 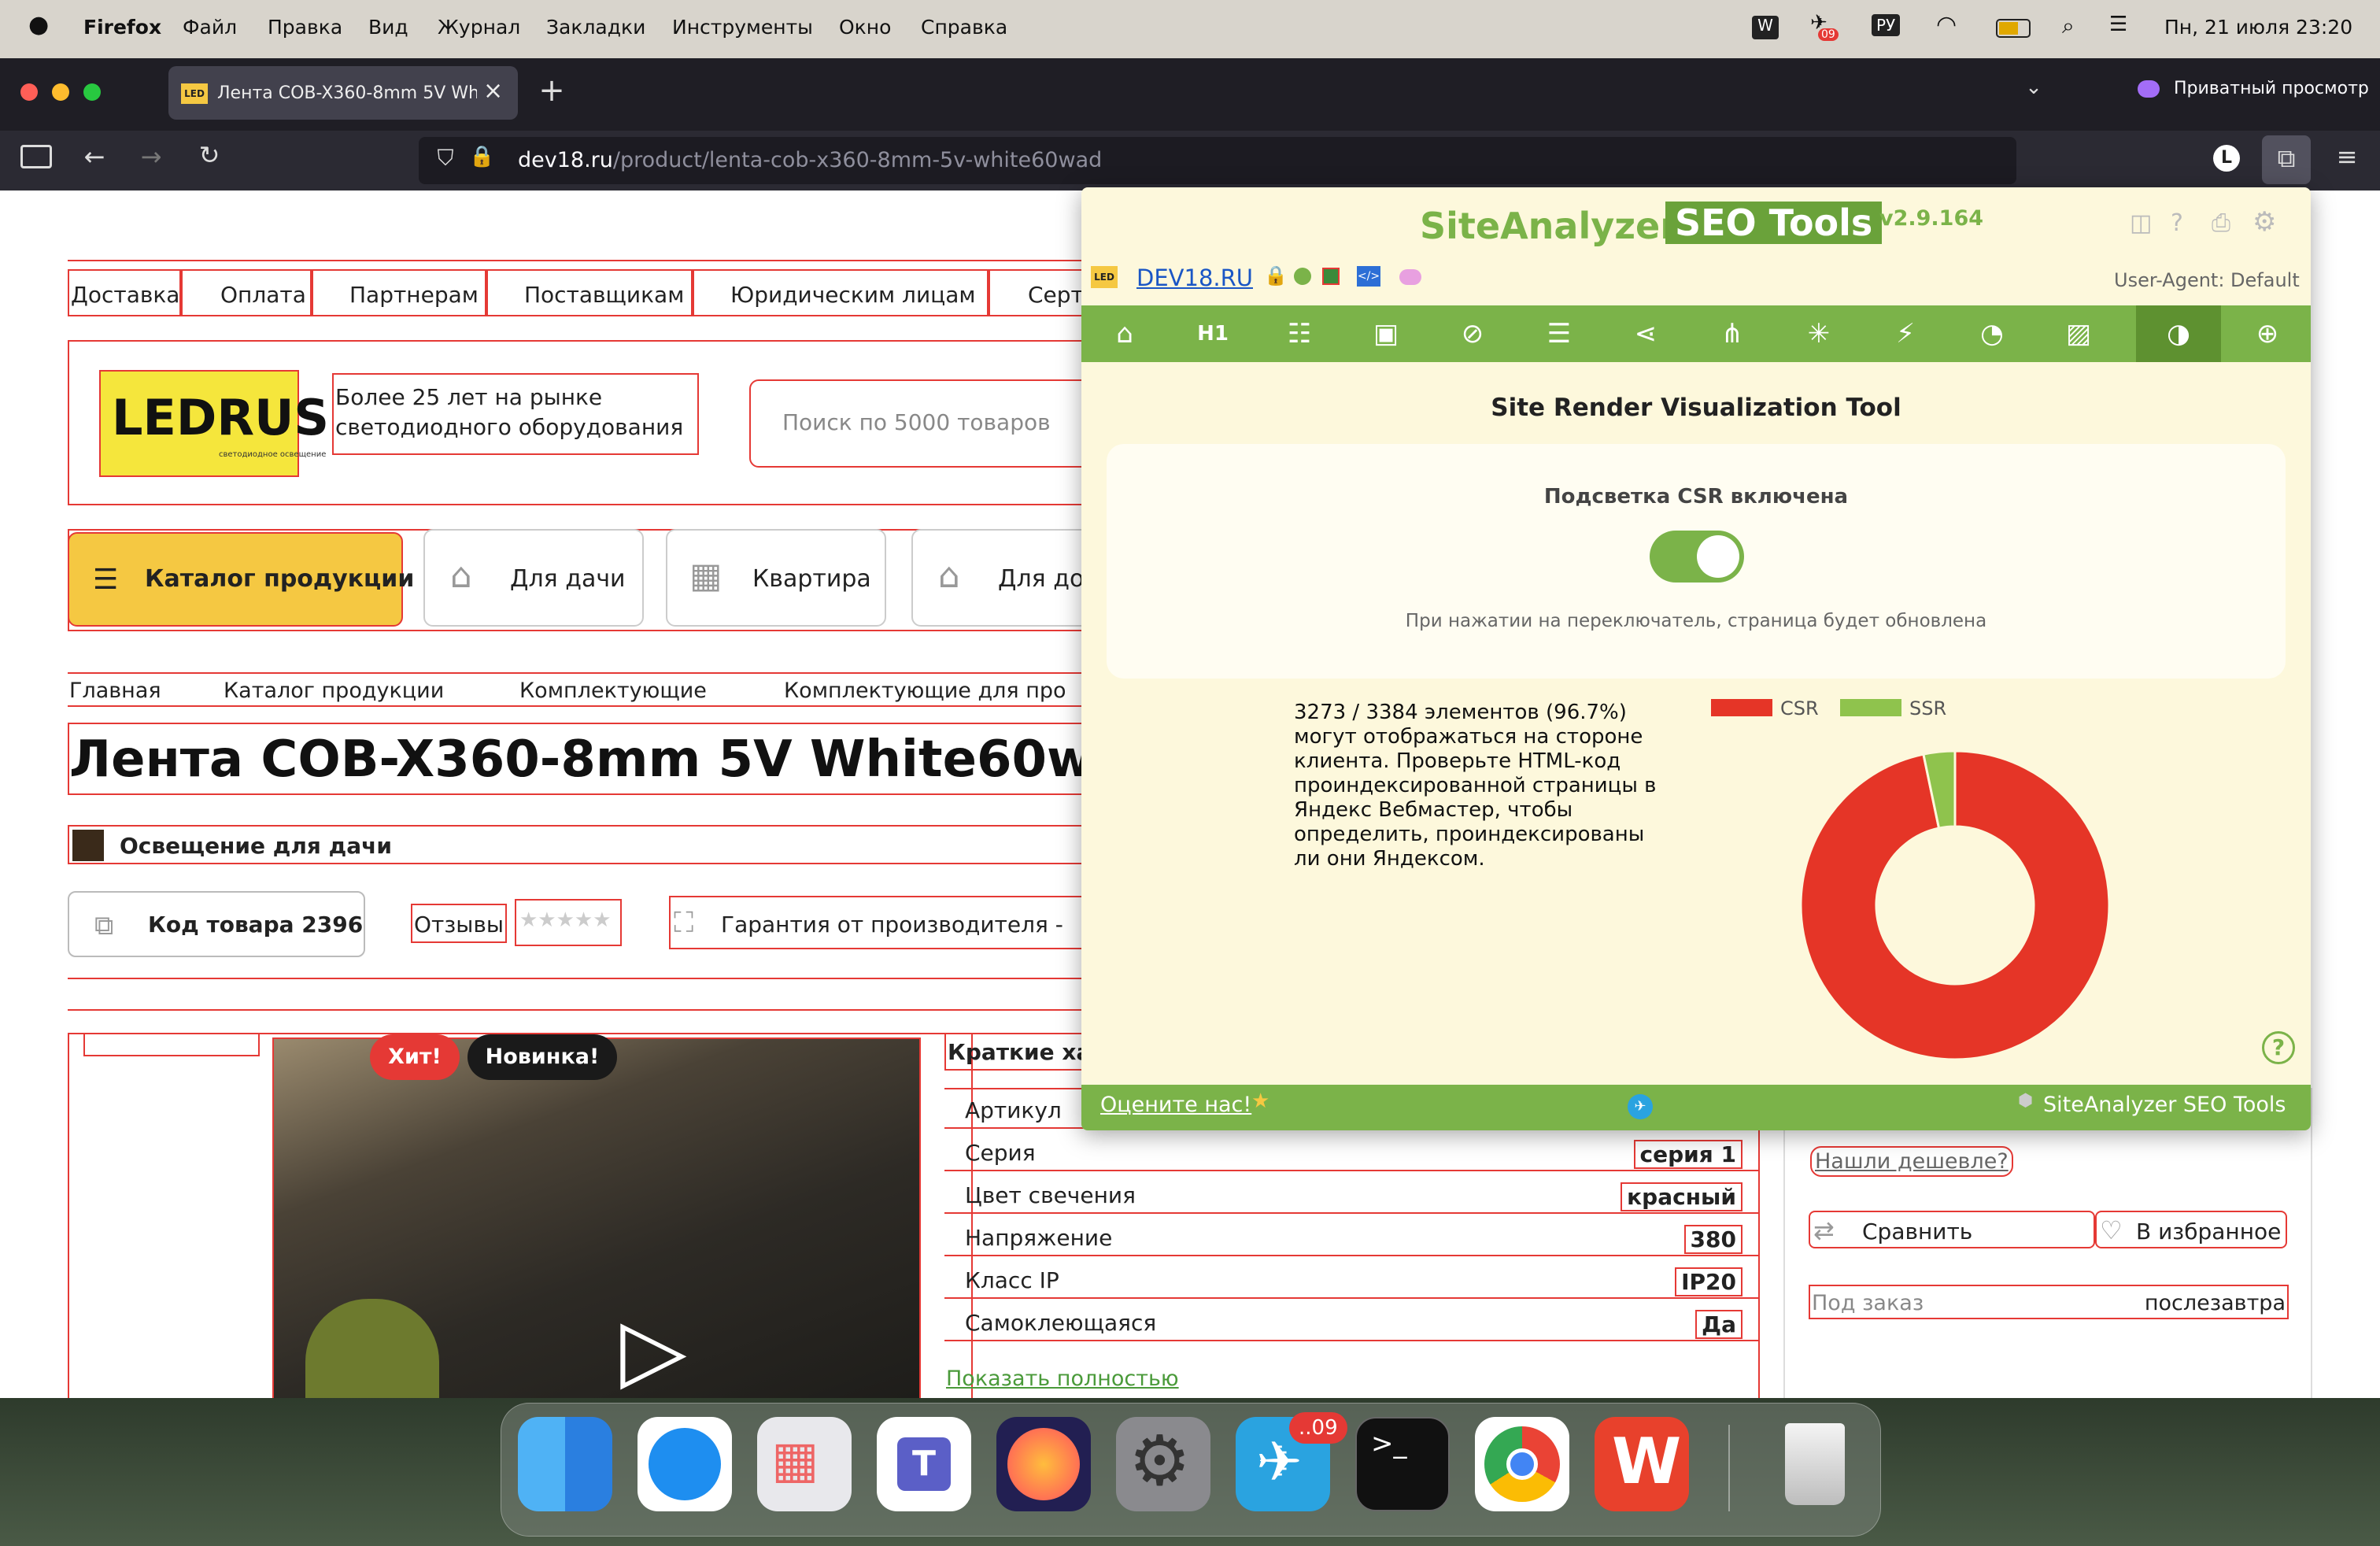 I want to click on gallery-icon: ▨, so click(x=2078, y=333).